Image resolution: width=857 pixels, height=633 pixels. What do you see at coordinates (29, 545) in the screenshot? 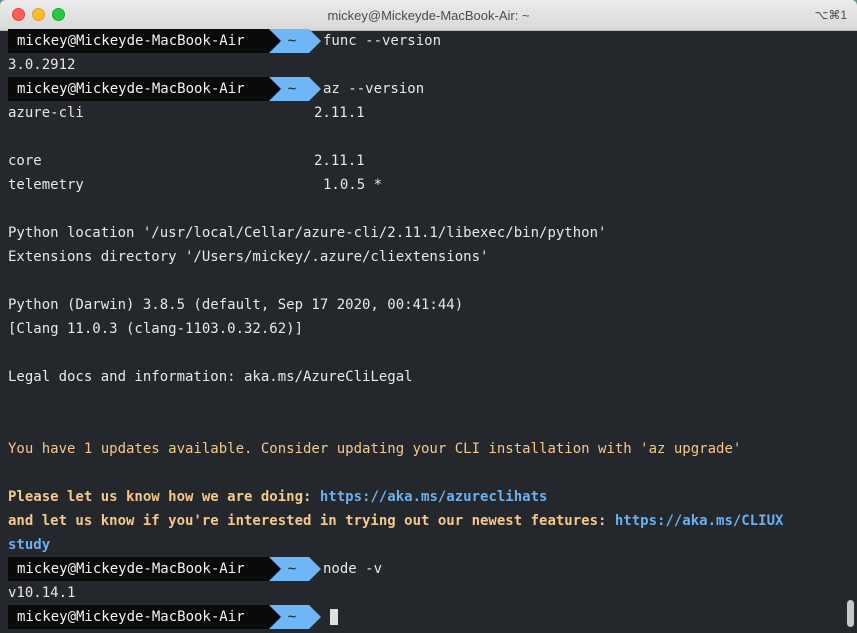
I see `features-link-wrap: study` at bounding box center [29, 545].